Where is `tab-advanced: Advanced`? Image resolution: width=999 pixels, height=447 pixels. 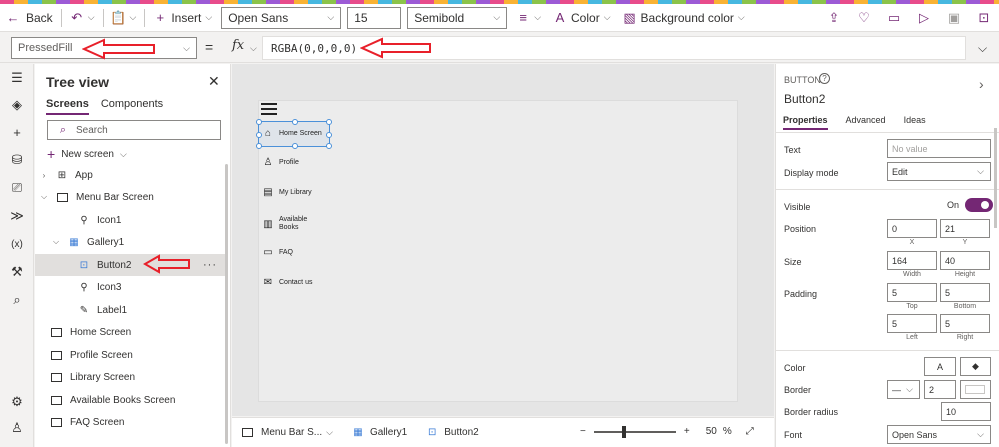 tab-advanced: Advanced is located at coordinates (866, 122).